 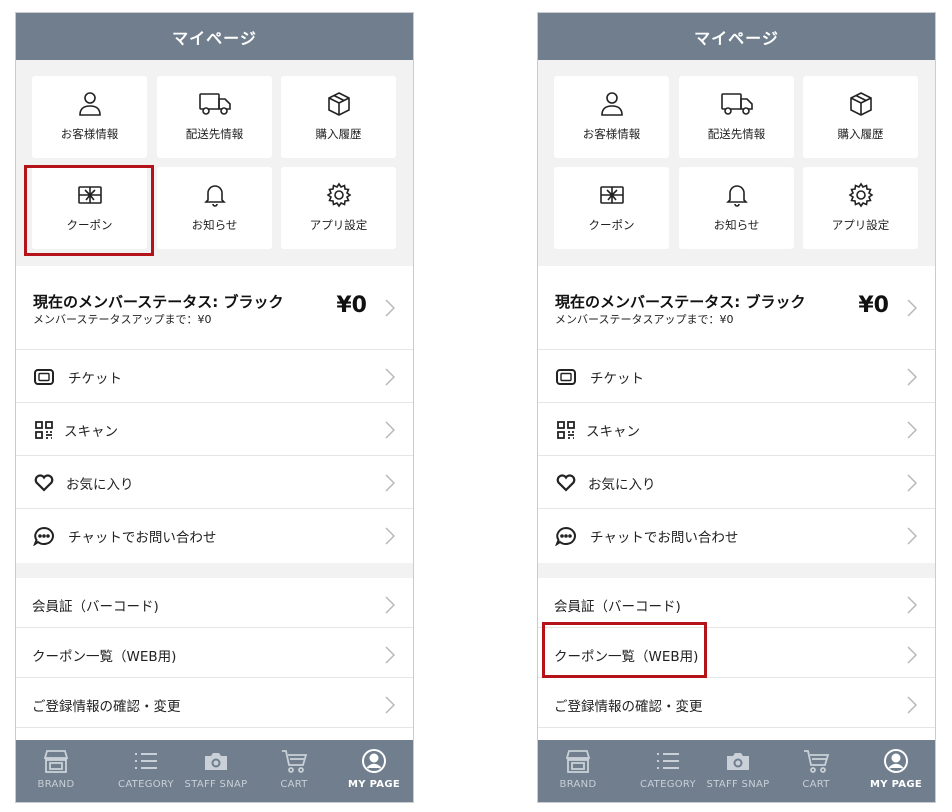 What do you see at coordinates (89, 210) in the screenshot?
I see `coupon-highlight-box` at bounding box center [89, 210].